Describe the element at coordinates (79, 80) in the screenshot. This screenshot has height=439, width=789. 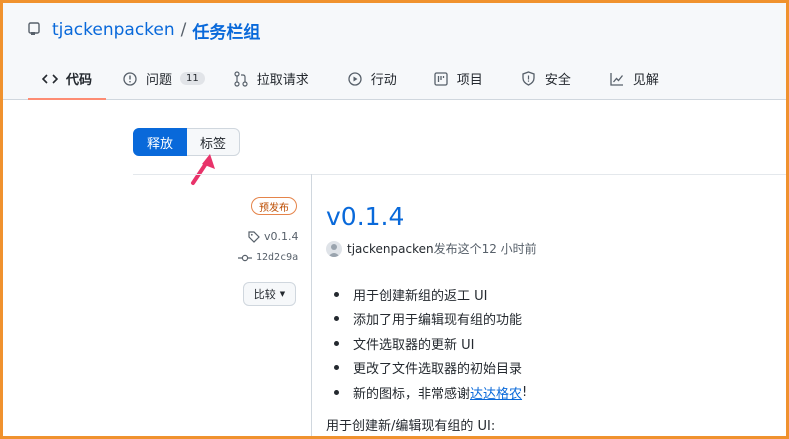
I see `tab-label: 代码` at that location.